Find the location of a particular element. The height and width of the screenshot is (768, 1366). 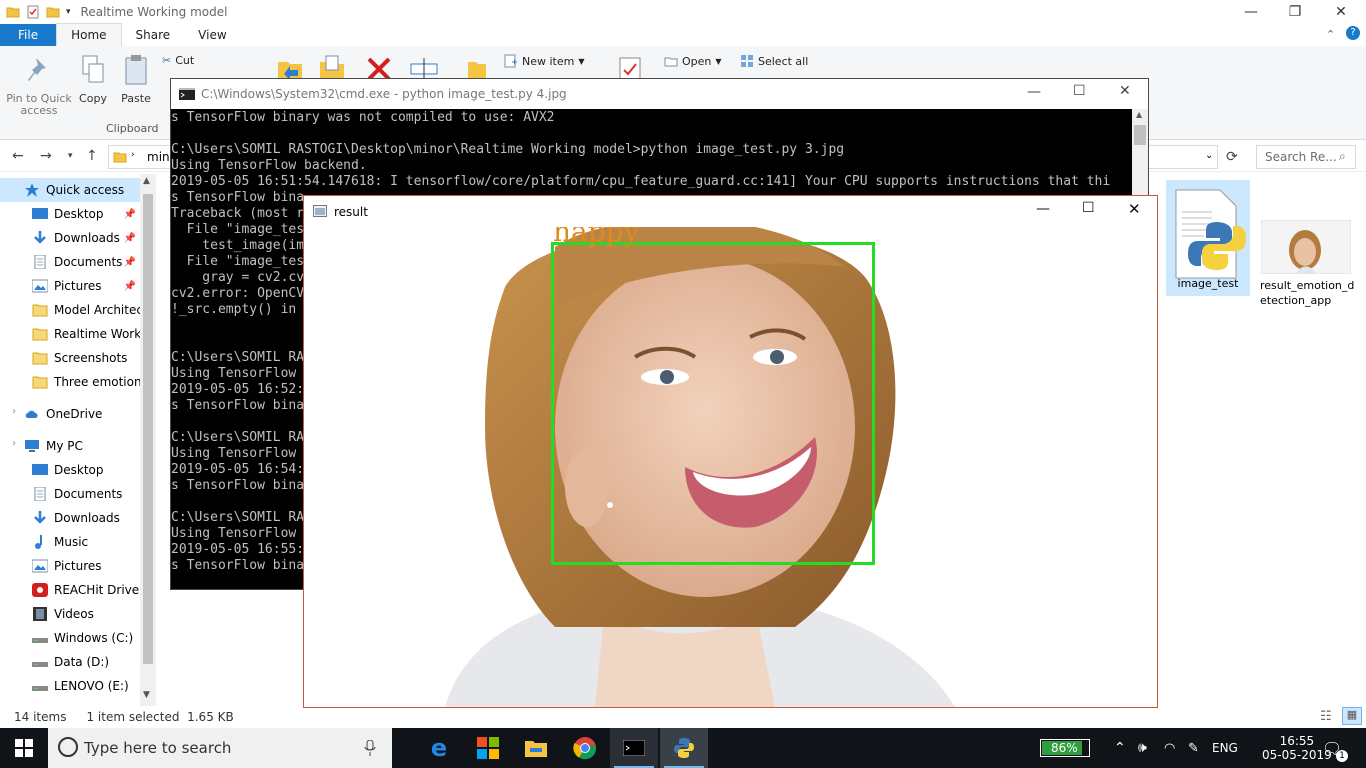

sidebar-item-onedrive: OneDrive is located at coordinates (70, 414).